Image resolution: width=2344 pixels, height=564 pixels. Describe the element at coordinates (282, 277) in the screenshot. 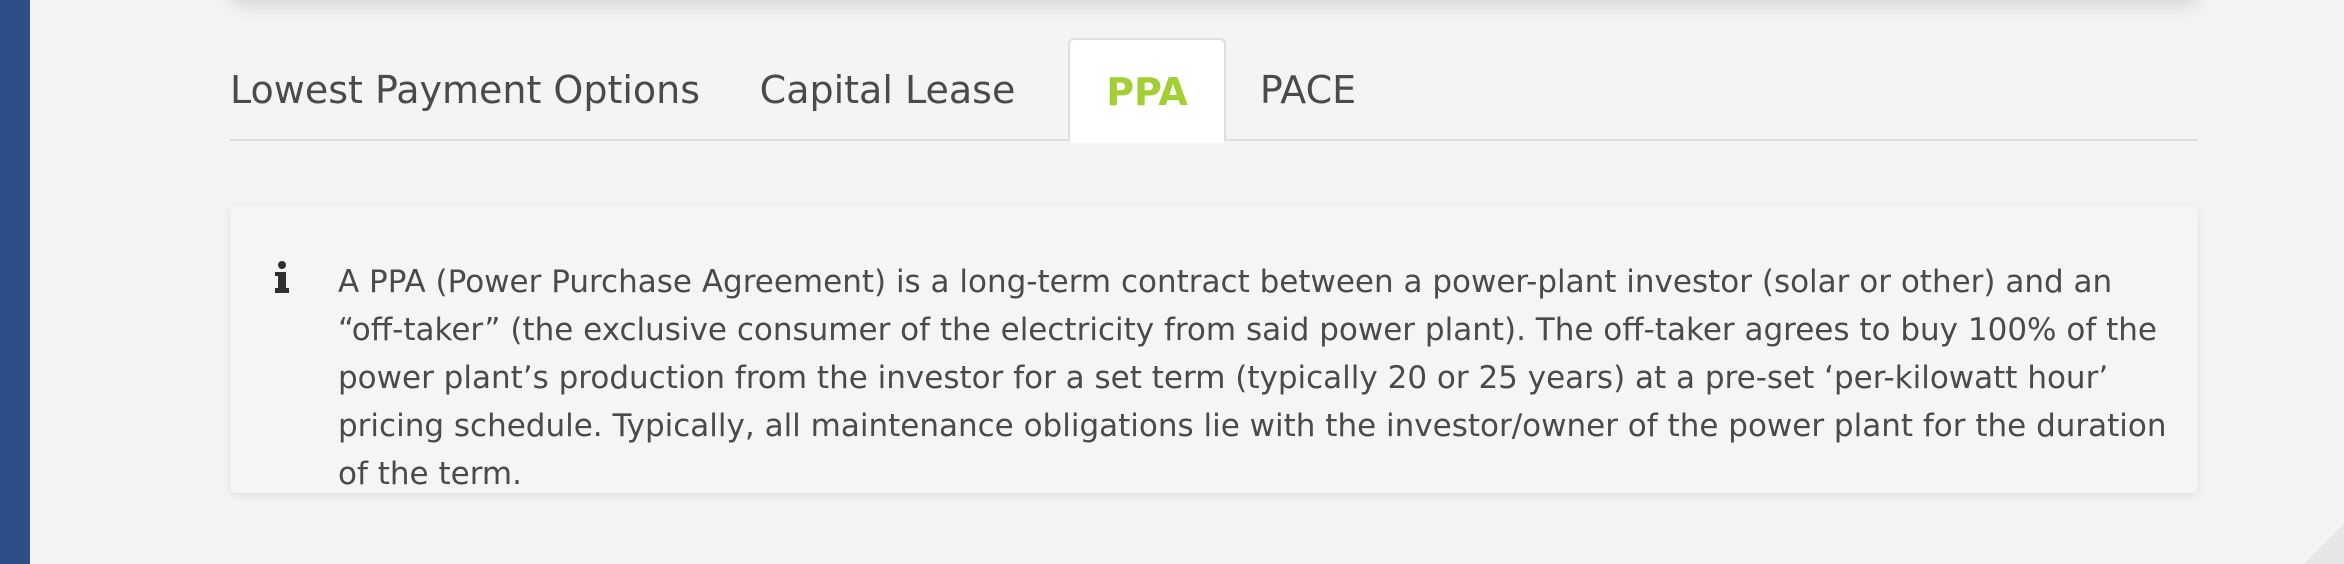

I see `info-icon` at that location.